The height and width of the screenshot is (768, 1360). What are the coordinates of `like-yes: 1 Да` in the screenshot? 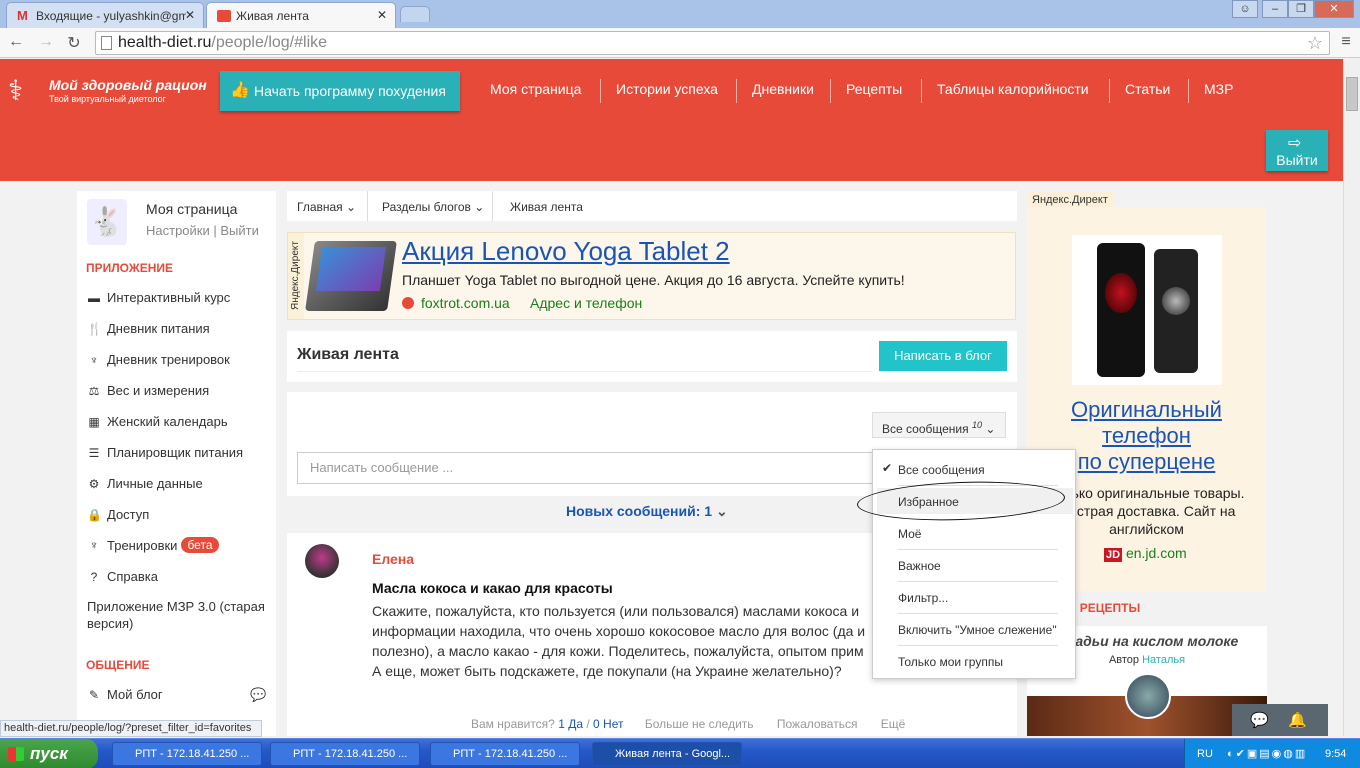 It's located at (570, 724).